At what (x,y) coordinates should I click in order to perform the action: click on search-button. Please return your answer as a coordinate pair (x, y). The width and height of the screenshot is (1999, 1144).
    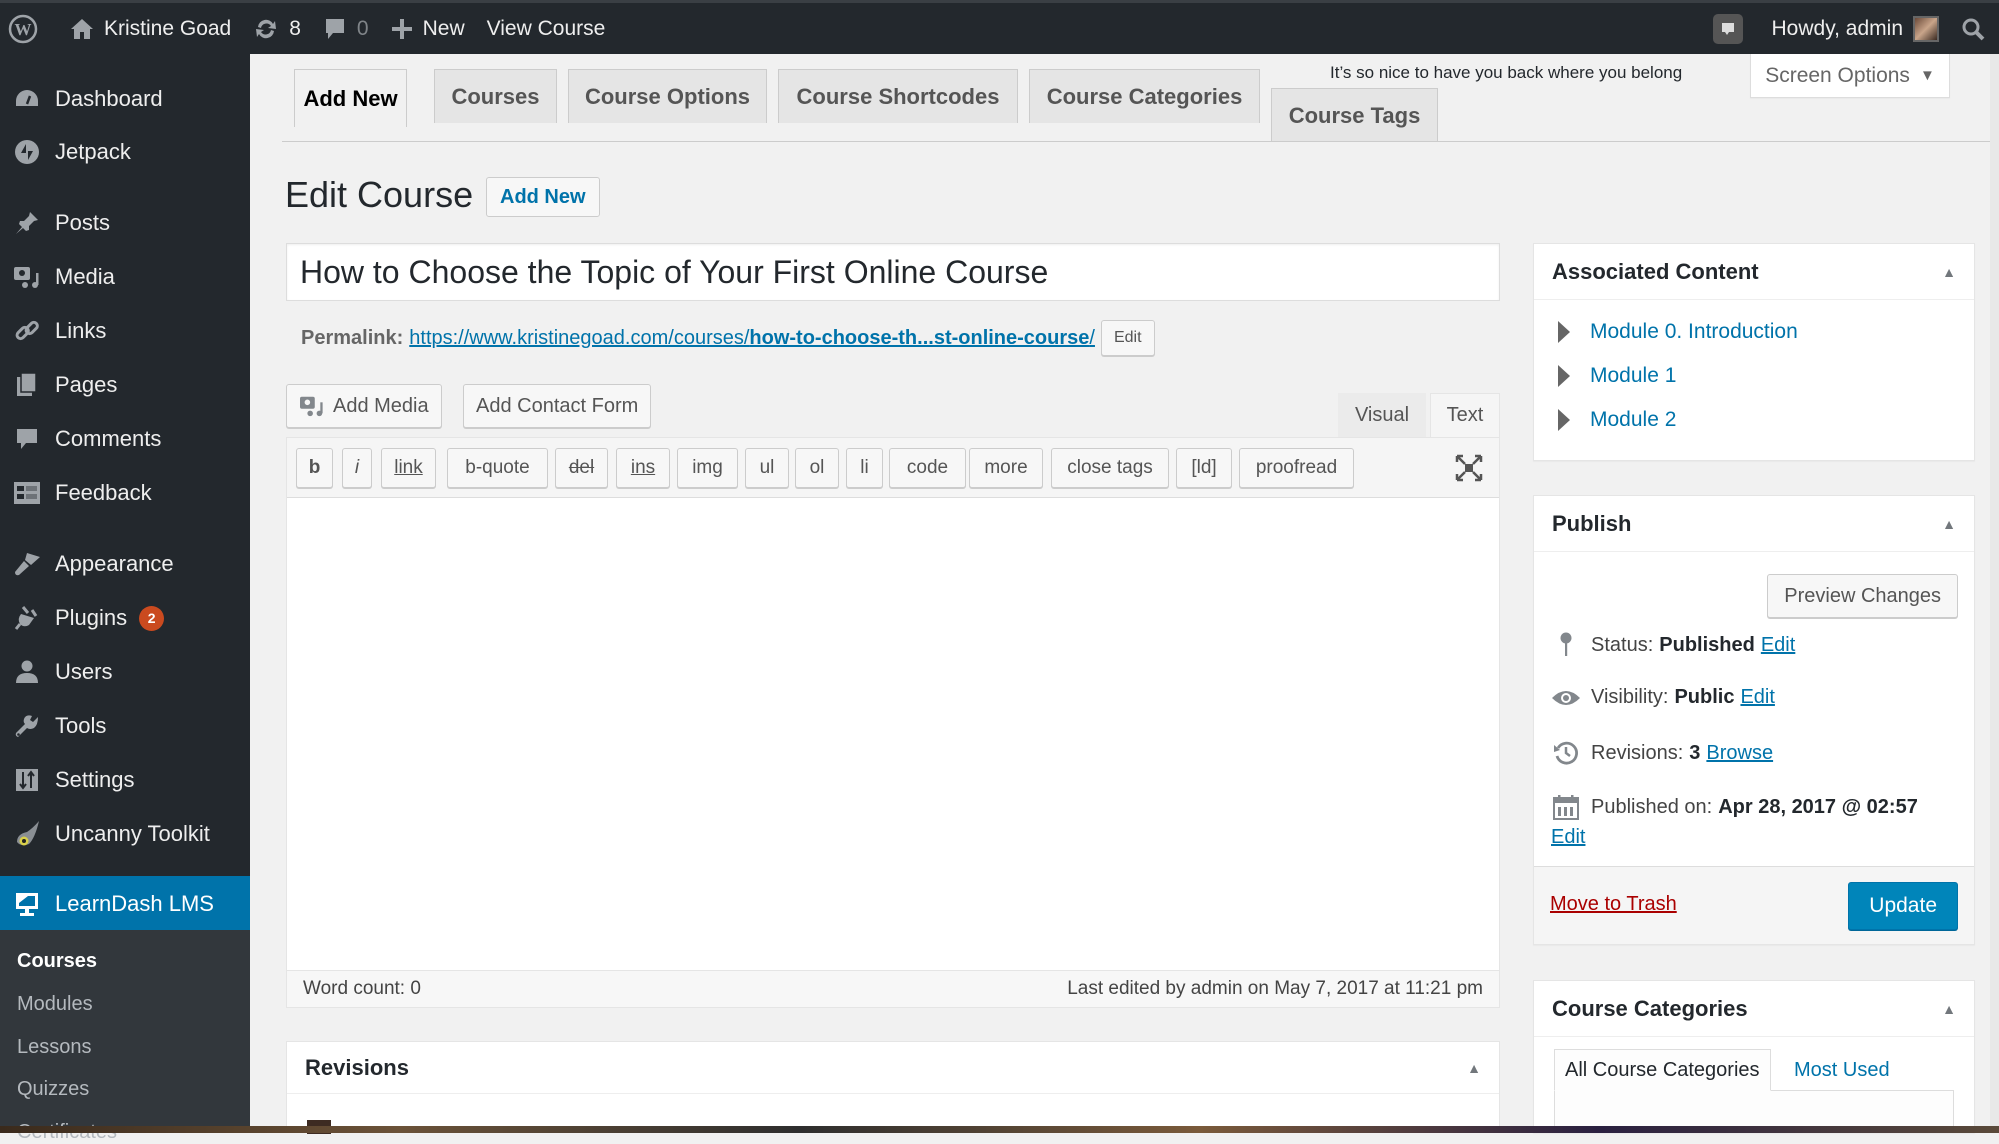
    Looking at the image, I should click on (1974, 28).